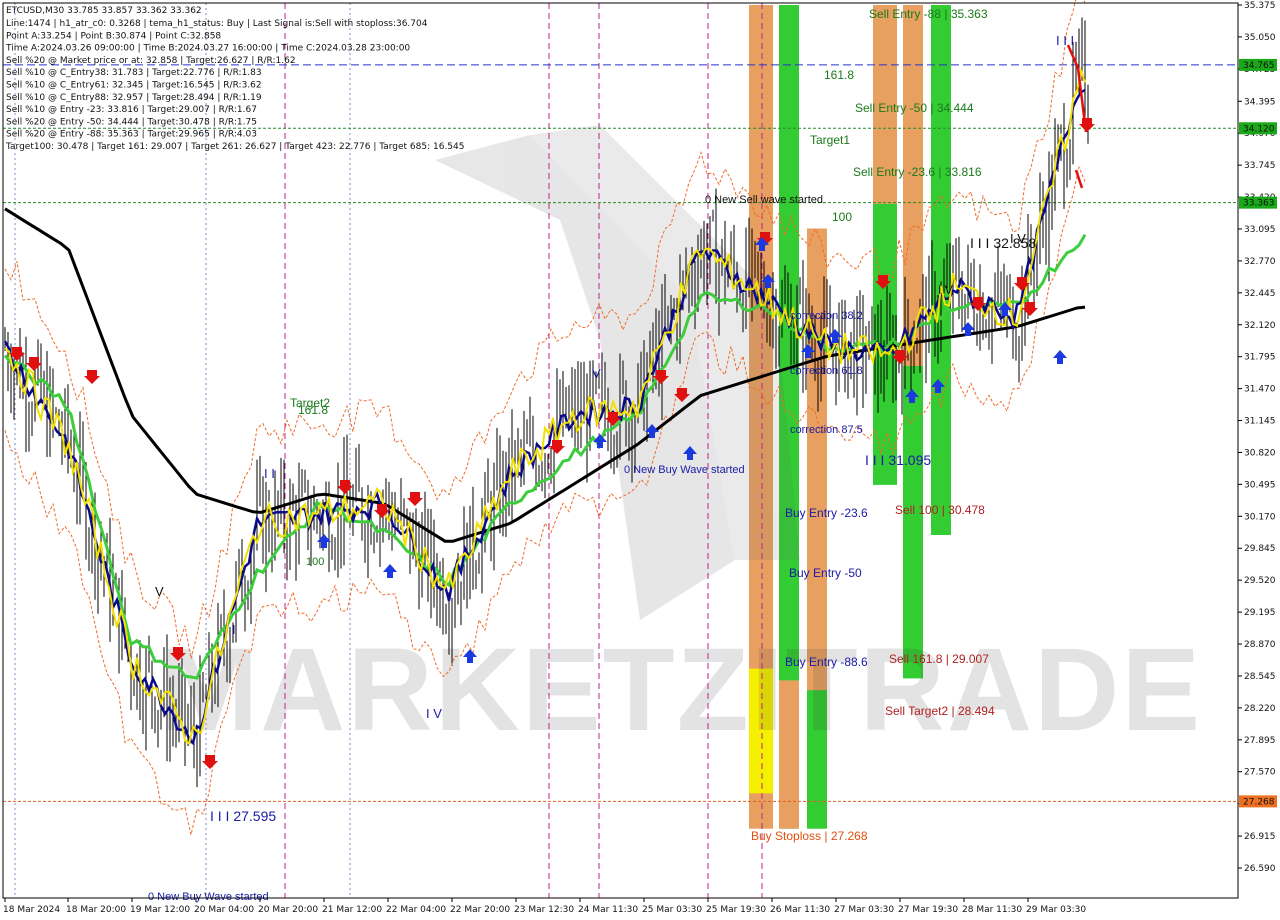 The width and height of the screenshot is (1280, 920). What do you see at coordinates (830, 140) in the screenshot?
I see `level-label: Target1` at bounding box center [830, 140].